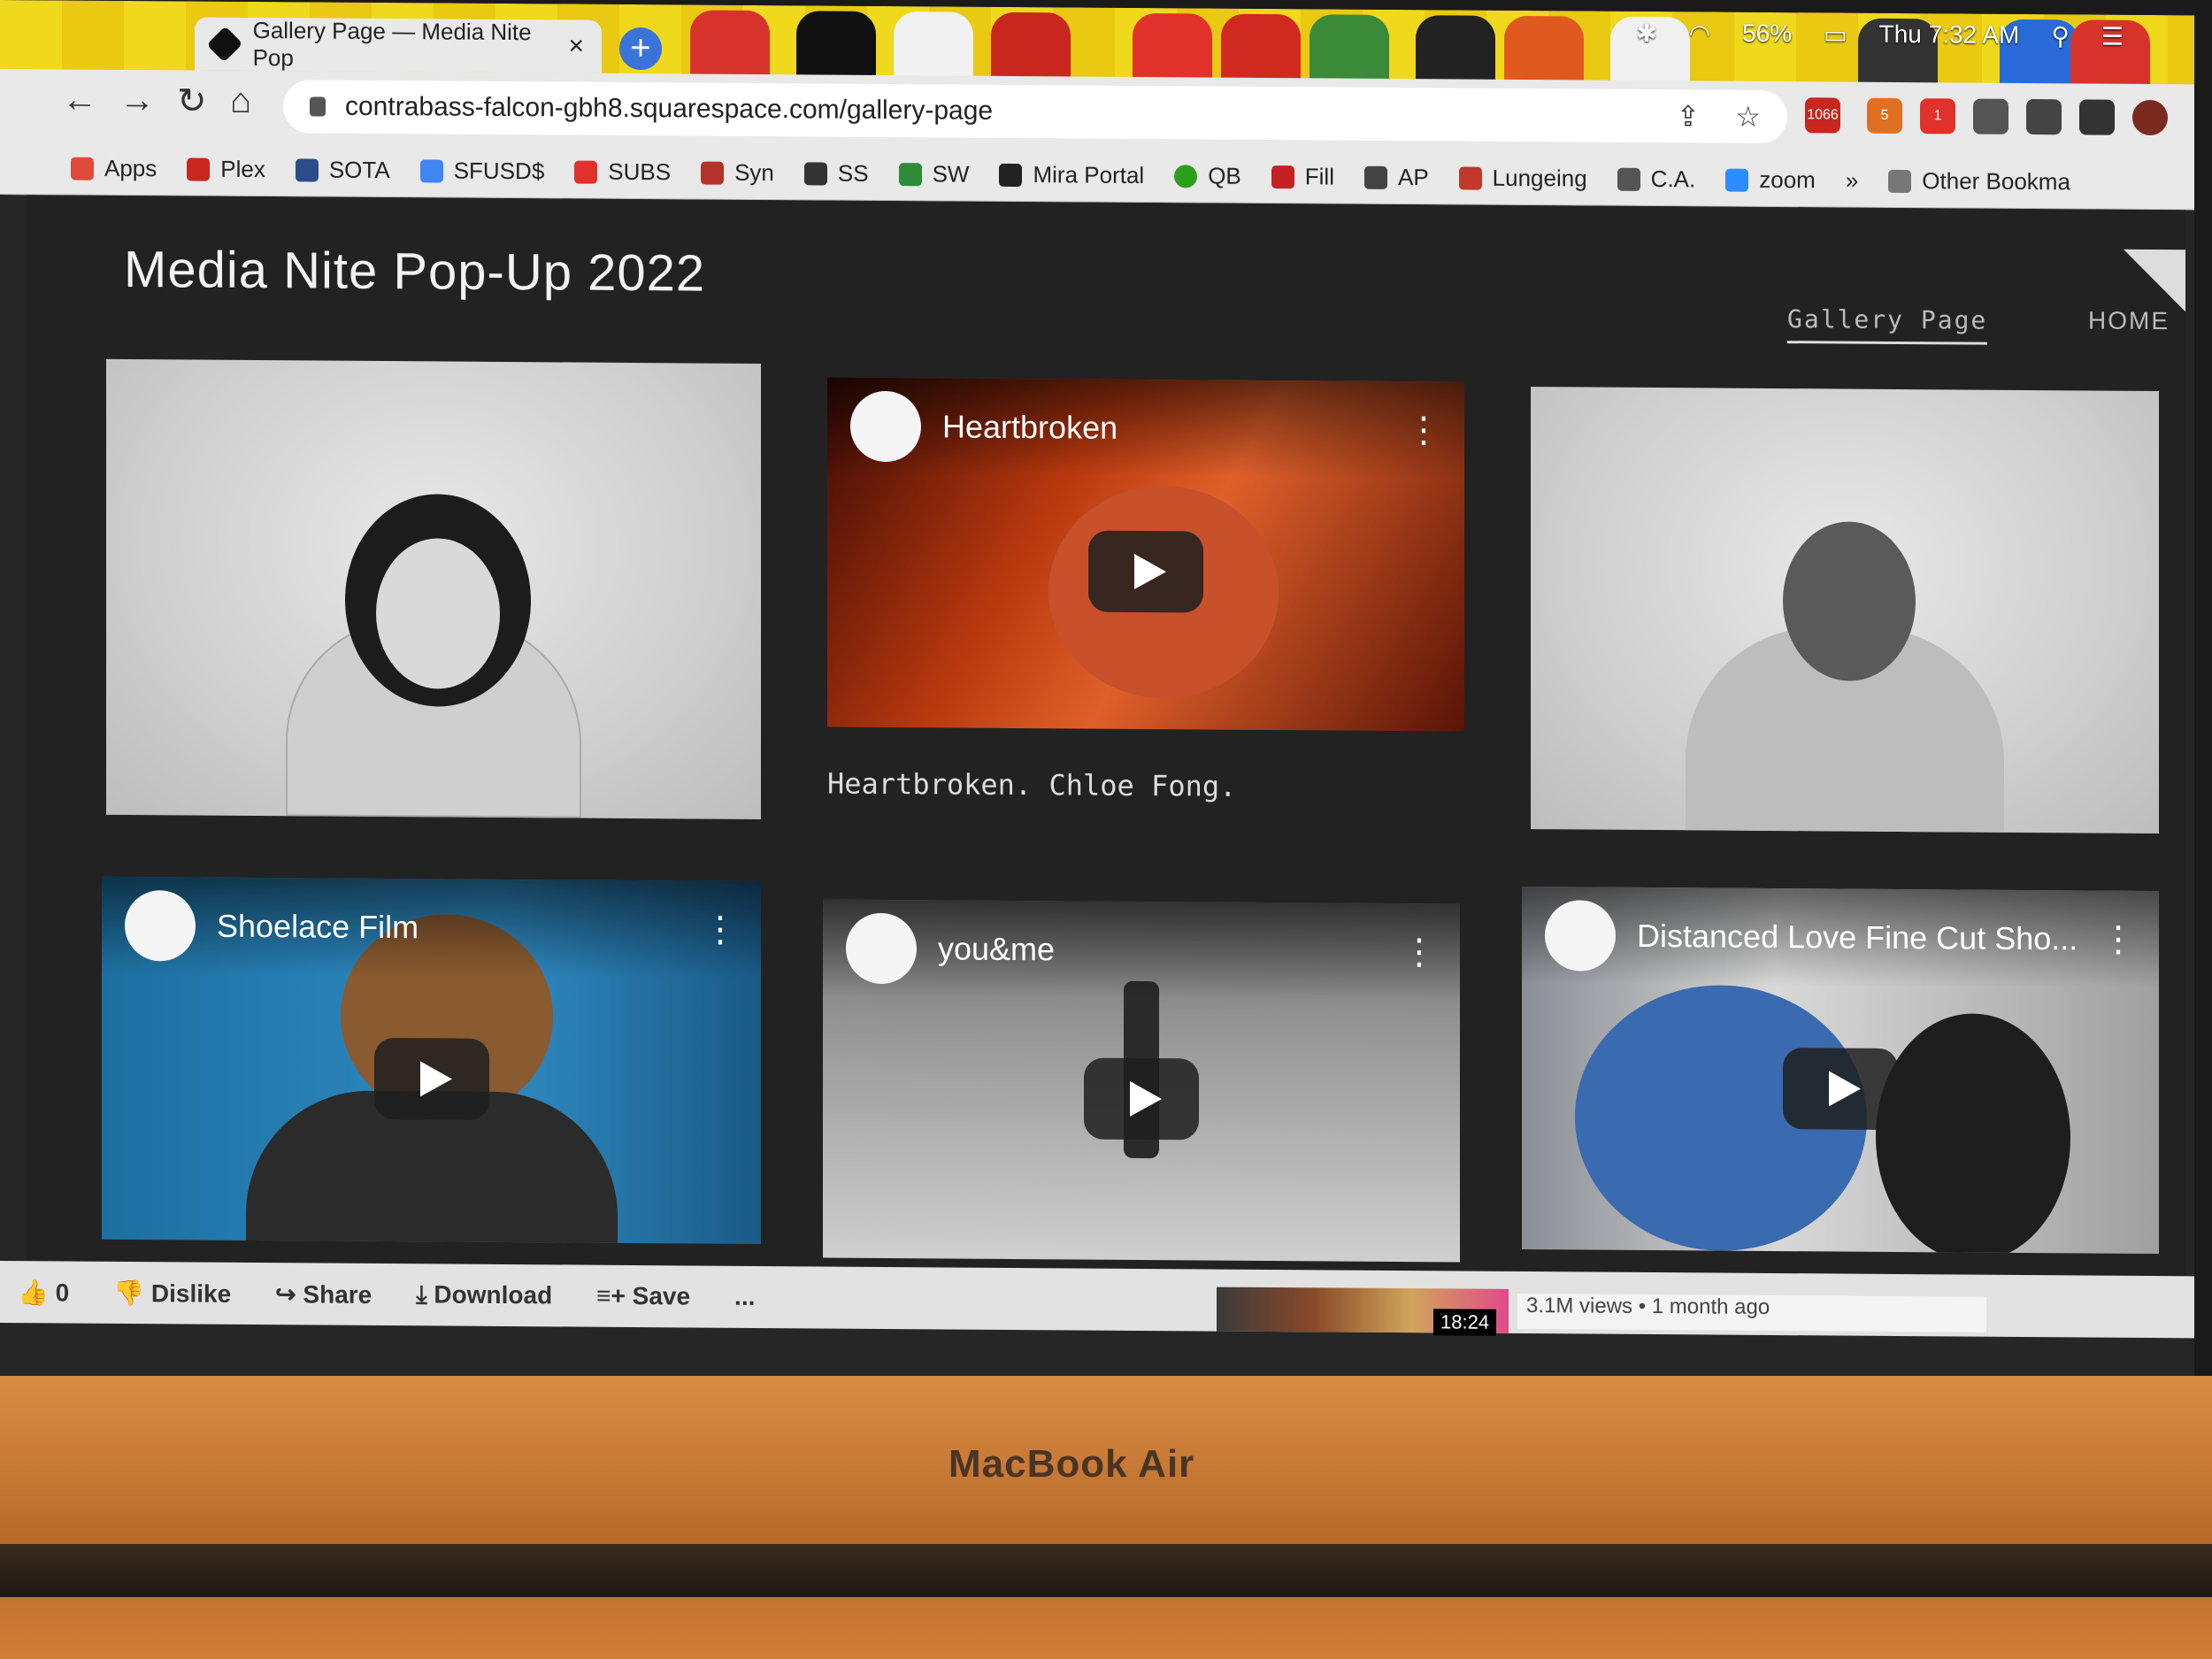 This screenshot has width=2212, height=1659. I want to click on bookmark-ca: C.A., so click(1656, 179).